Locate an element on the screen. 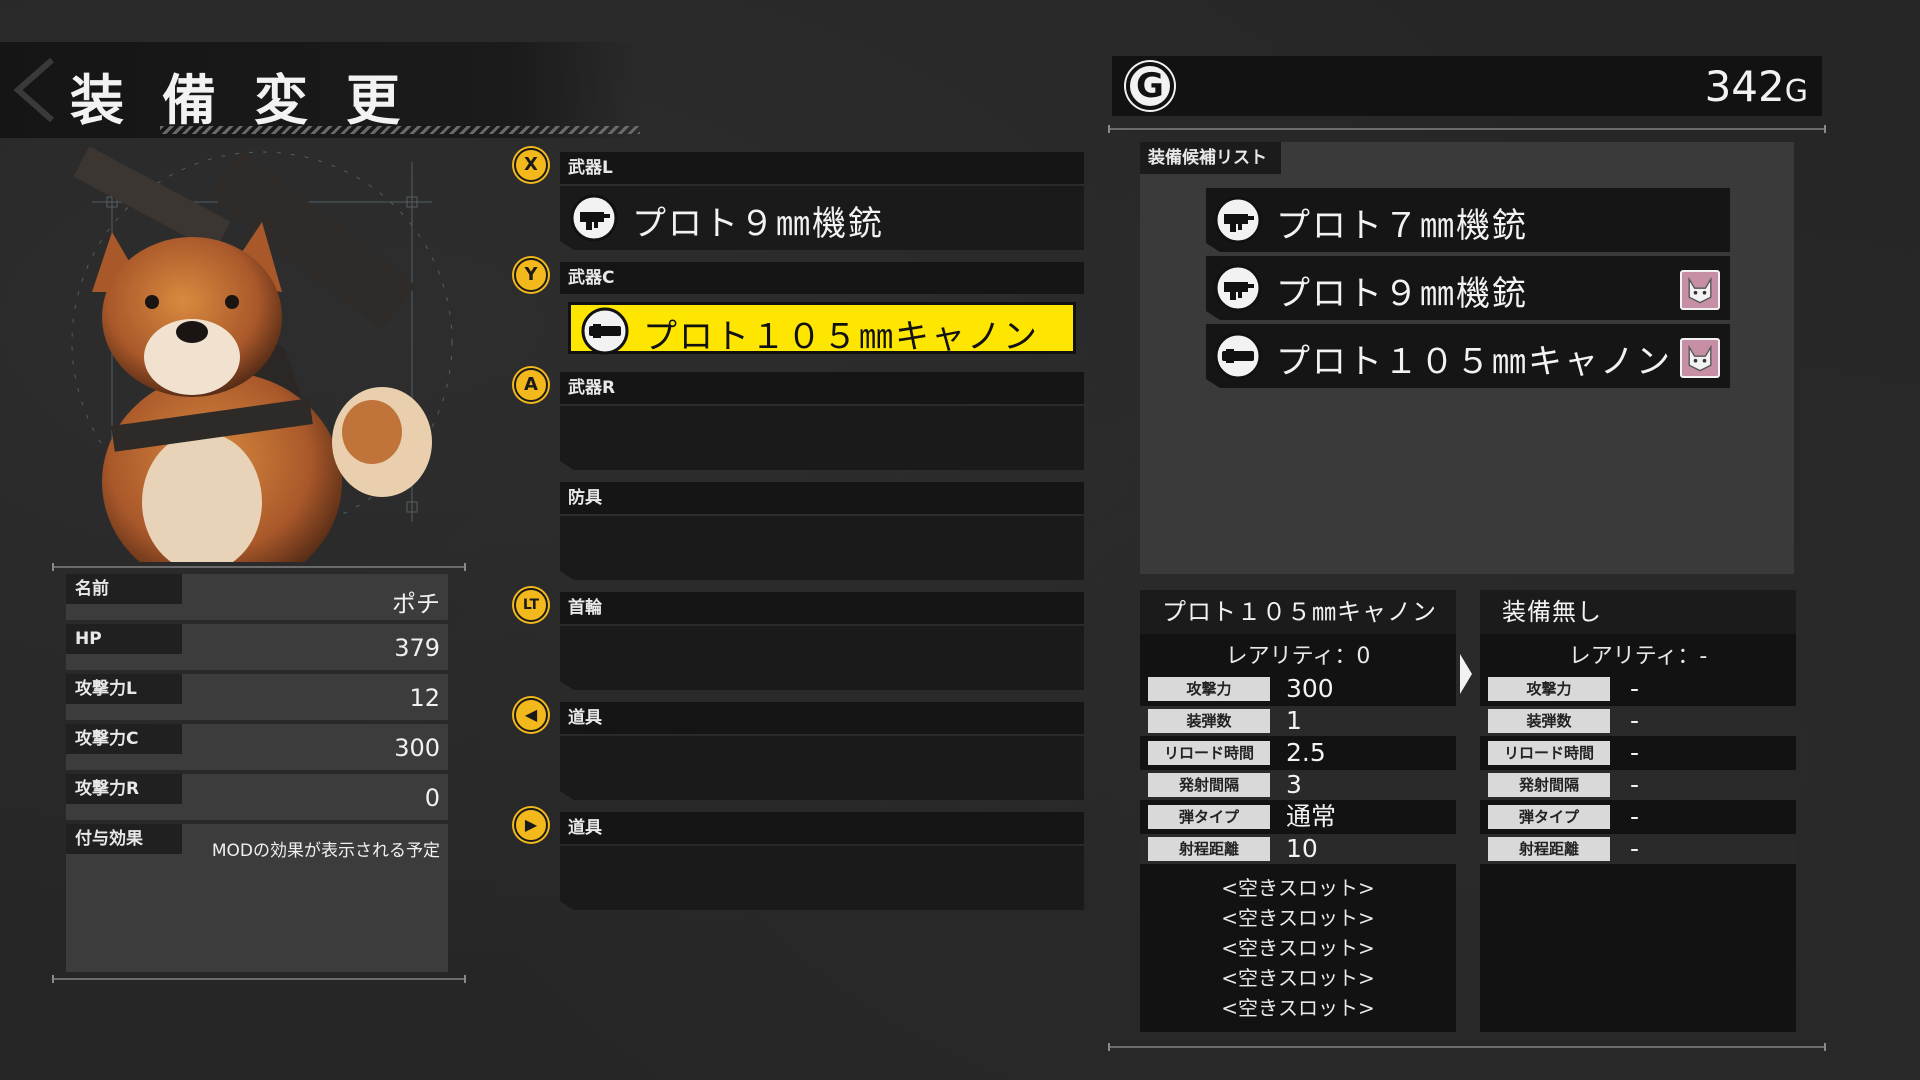 The width and height of the screenshot is (1920, 1080). candidate-item: プロト７㎜機銃 is located at coordinates (1468, 220).